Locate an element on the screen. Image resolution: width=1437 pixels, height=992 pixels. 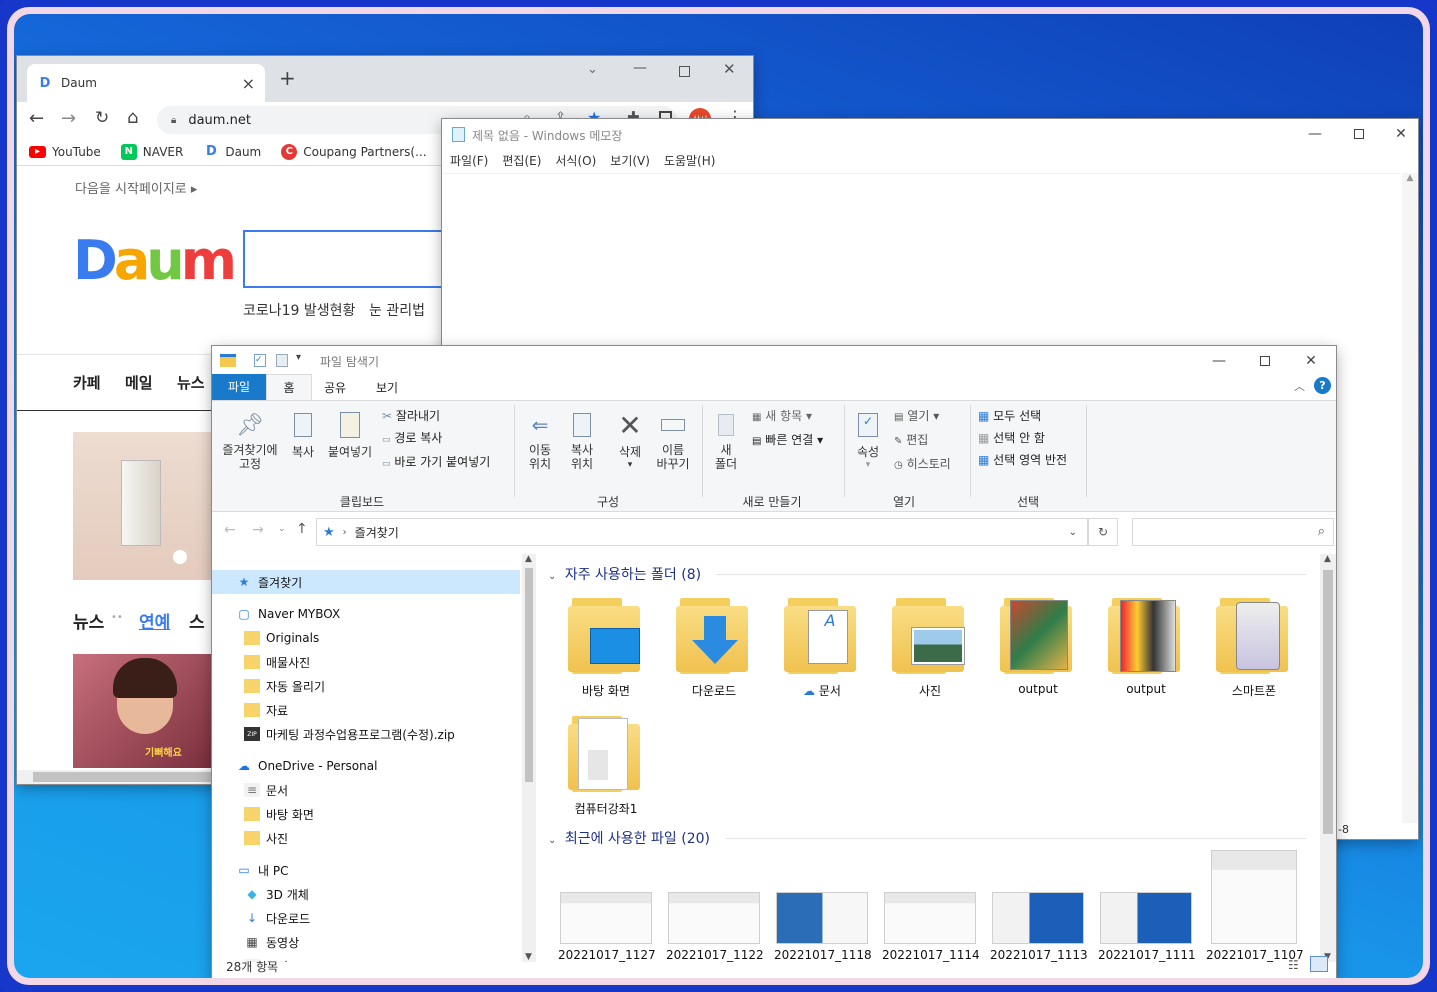
browser-tab: D Daum × is located at coordinates (146, 83).